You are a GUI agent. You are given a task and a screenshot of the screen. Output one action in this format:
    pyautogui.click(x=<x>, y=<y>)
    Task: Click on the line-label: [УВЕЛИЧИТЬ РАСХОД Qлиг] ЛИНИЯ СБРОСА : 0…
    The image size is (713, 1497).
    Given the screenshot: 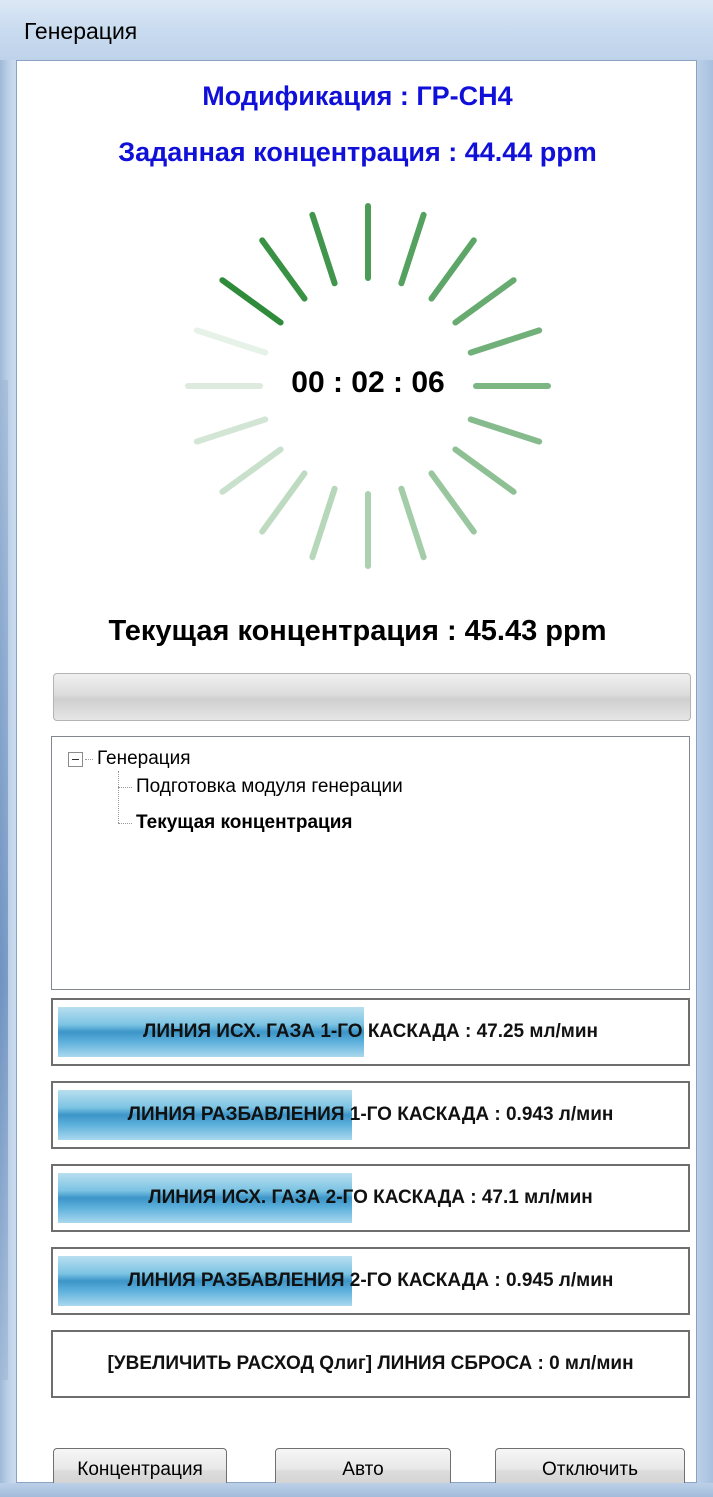 What is the action you would take?
    pyautogui.click(x=370, y=1363)
    